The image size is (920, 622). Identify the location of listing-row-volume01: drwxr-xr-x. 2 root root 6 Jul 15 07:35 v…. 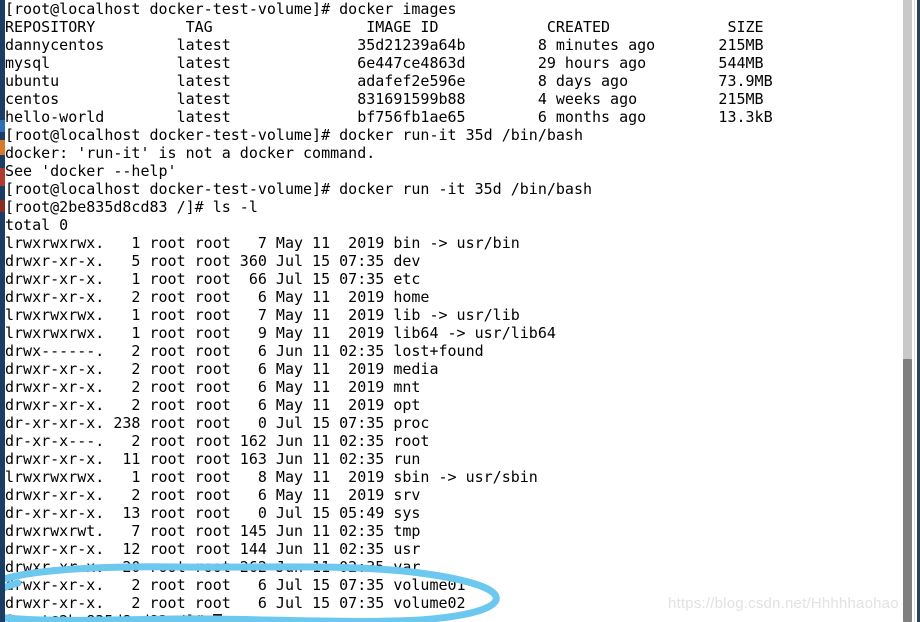
(235, 585).